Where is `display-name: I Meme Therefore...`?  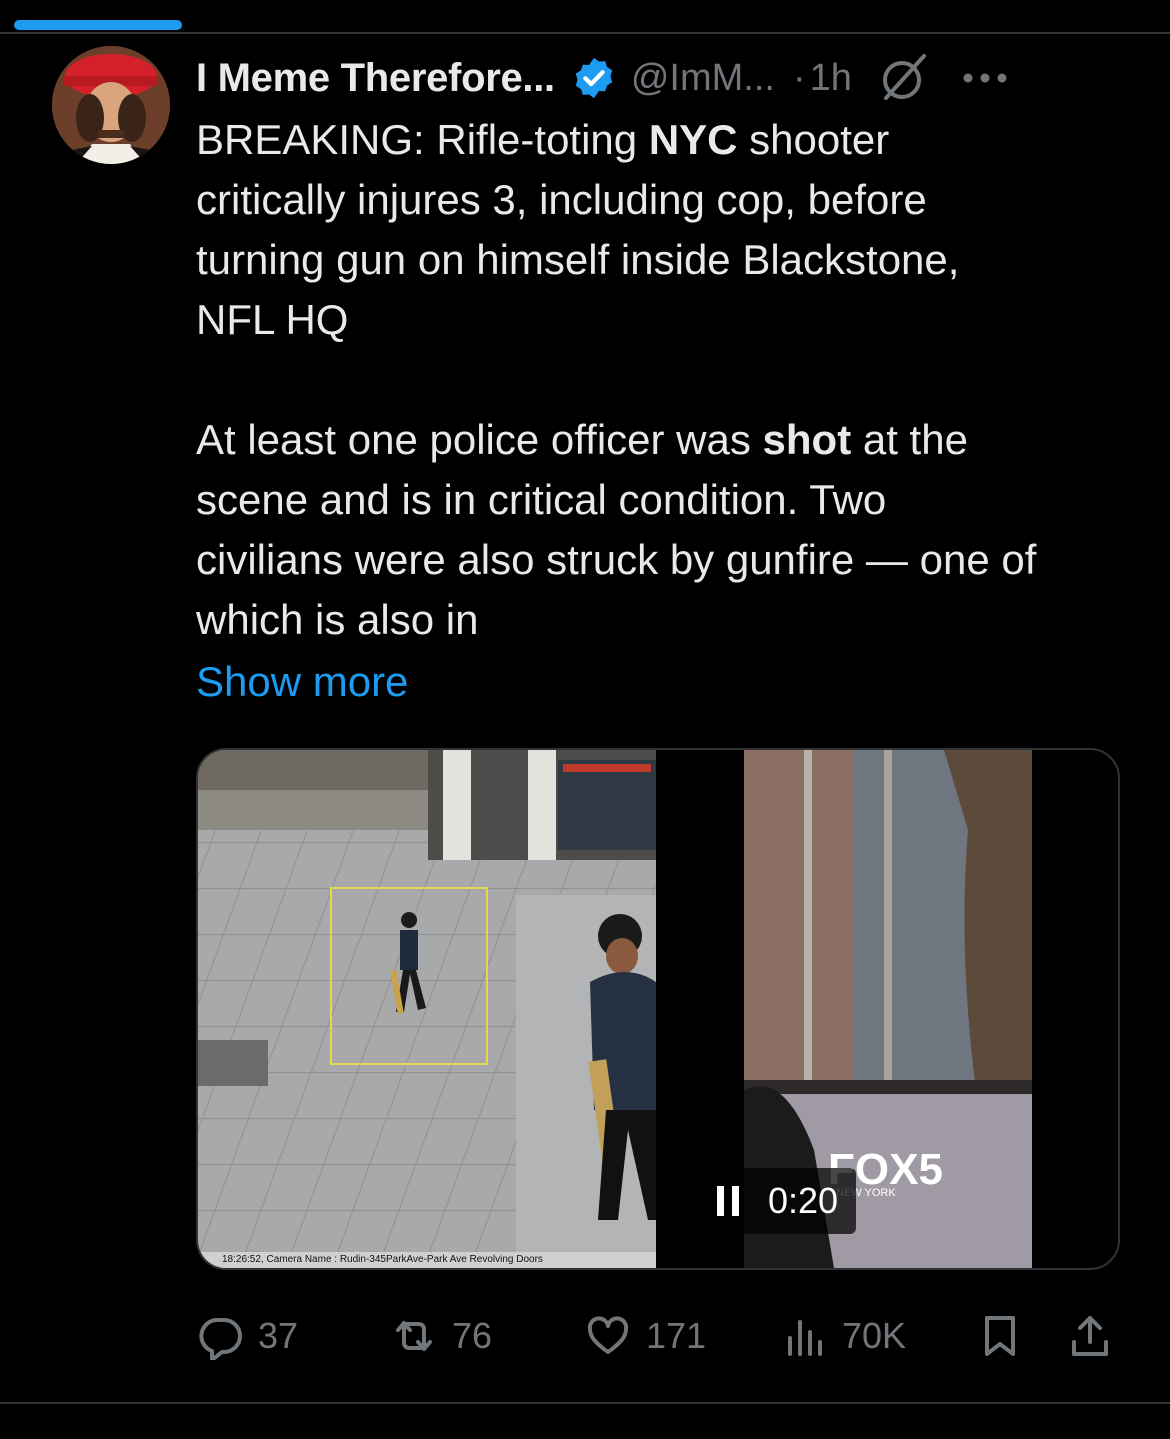
display-name: I Meme Therefore... is located at coordinates (375, 78).